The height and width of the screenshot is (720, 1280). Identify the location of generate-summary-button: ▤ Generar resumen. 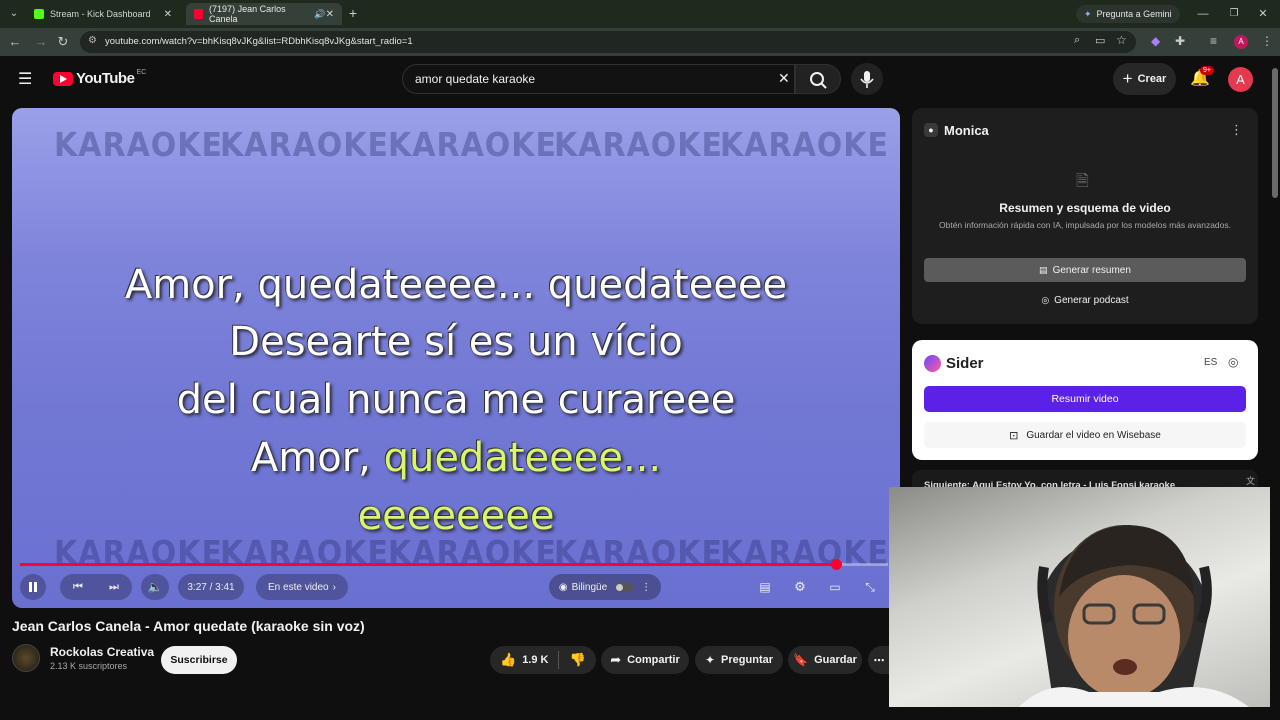
(1085, 270).